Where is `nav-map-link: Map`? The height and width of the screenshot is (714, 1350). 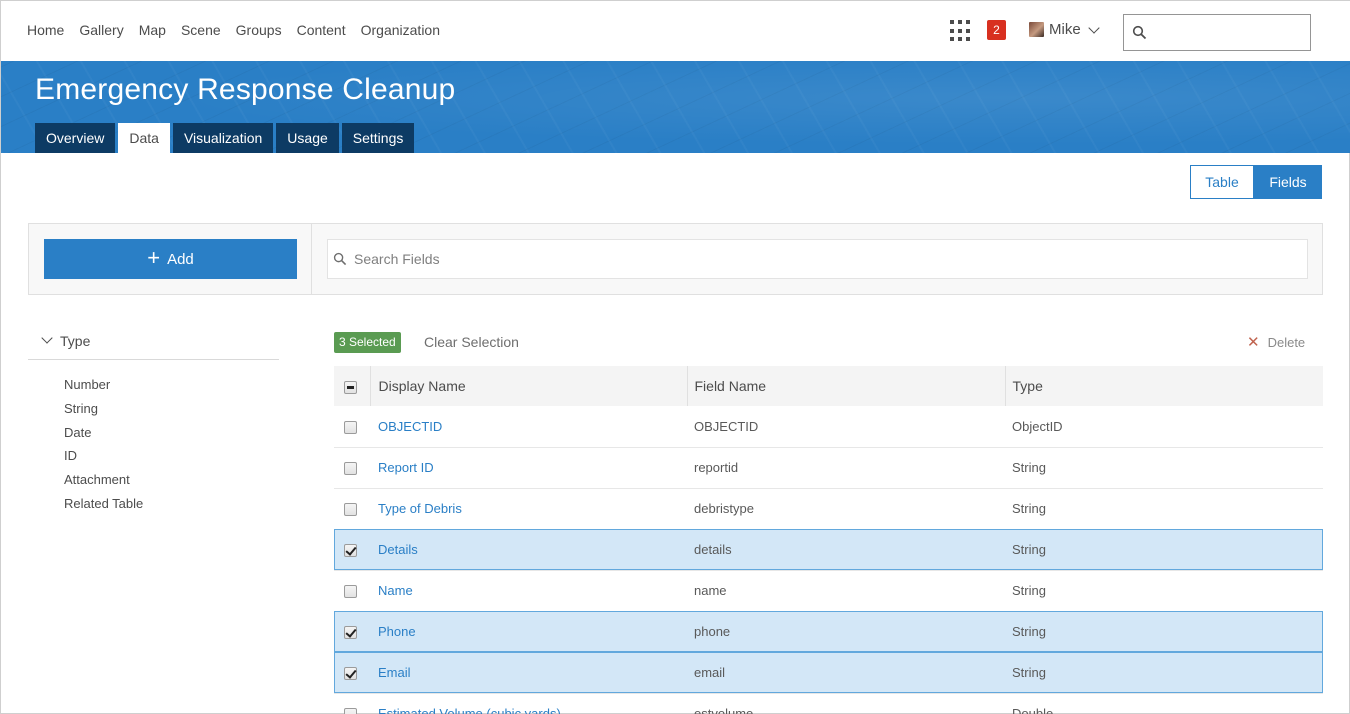 nav-map-link: Map is located at coordinates (152, 30).